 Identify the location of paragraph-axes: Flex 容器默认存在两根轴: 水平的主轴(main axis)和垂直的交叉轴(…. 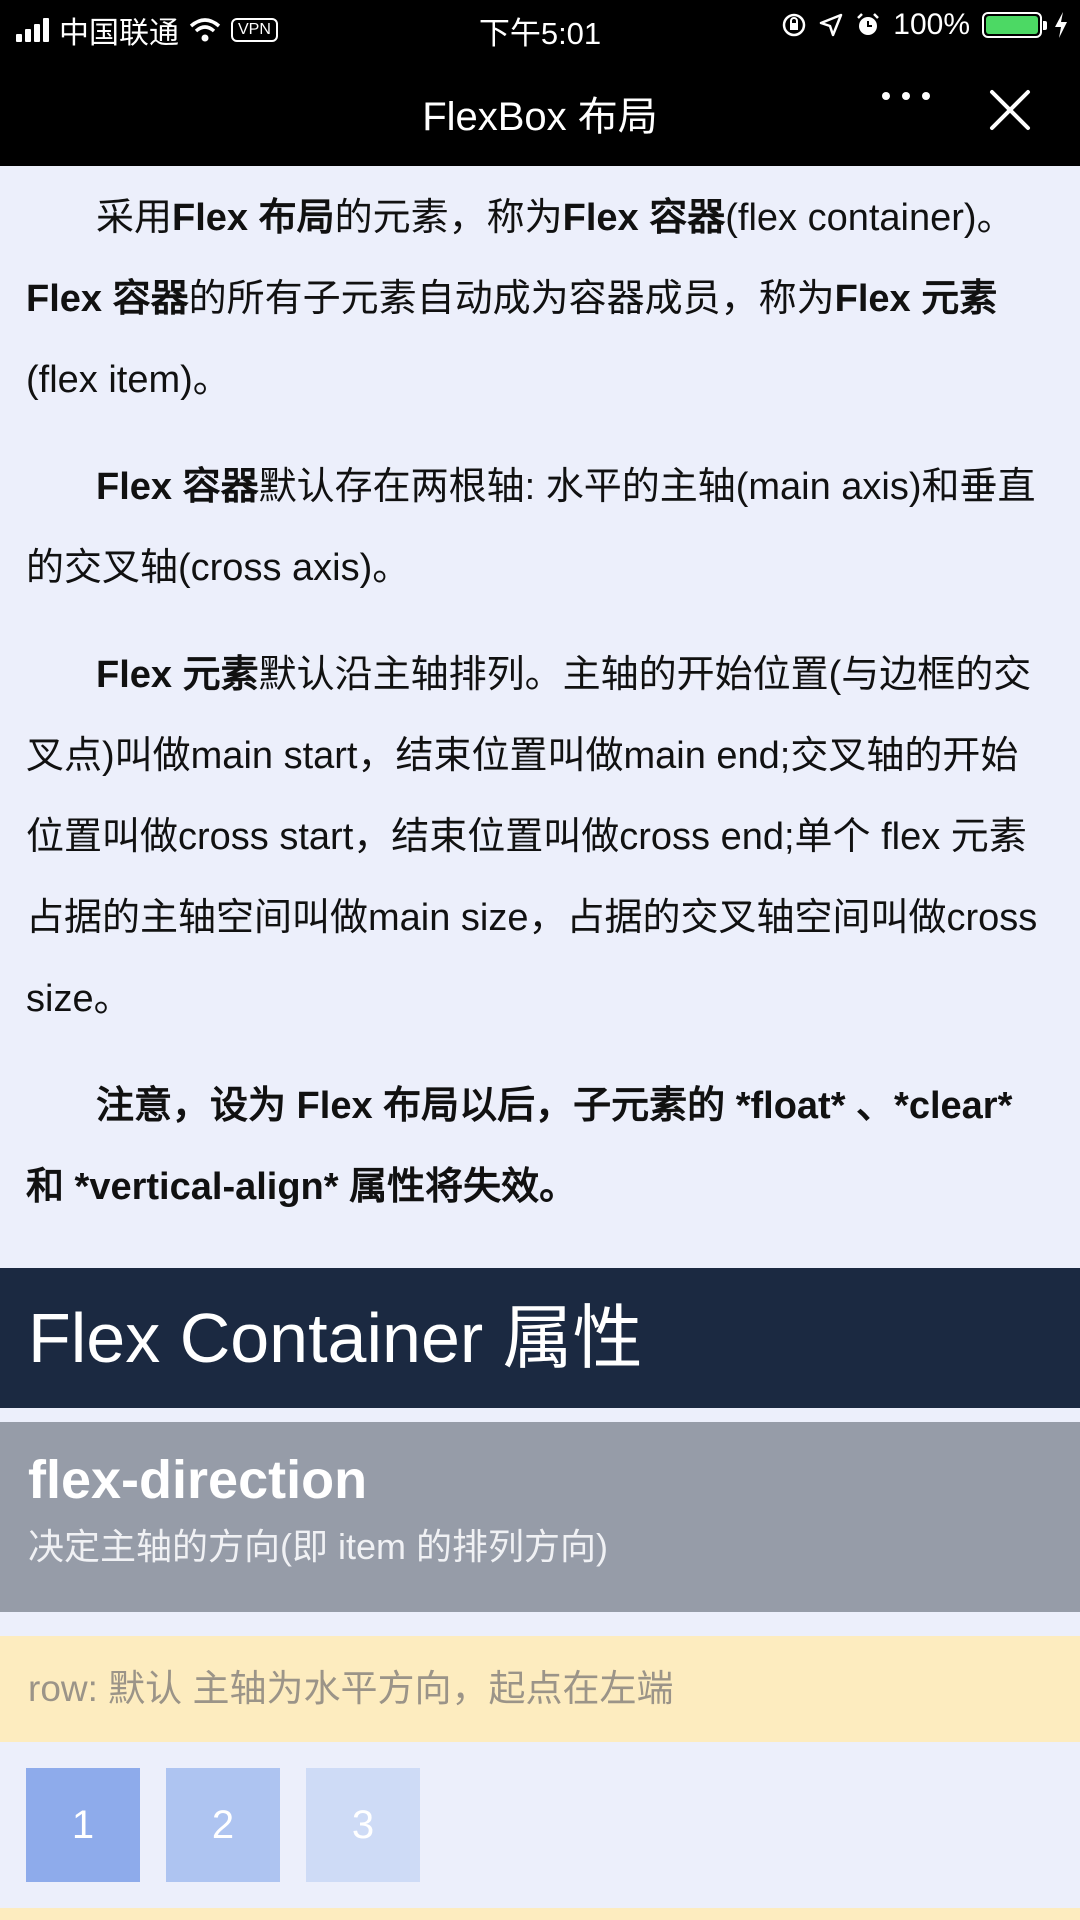
(541, 528).